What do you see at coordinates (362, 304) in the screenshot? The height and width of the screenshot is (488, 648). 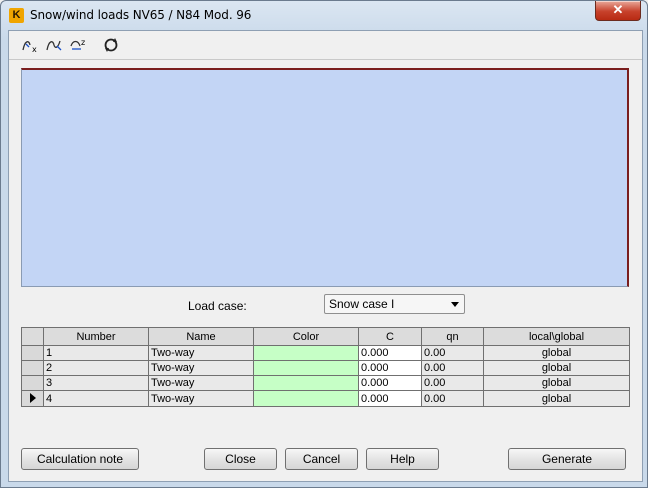 I see `load-case-value: Snow case I` at bounding box center [362, 304].